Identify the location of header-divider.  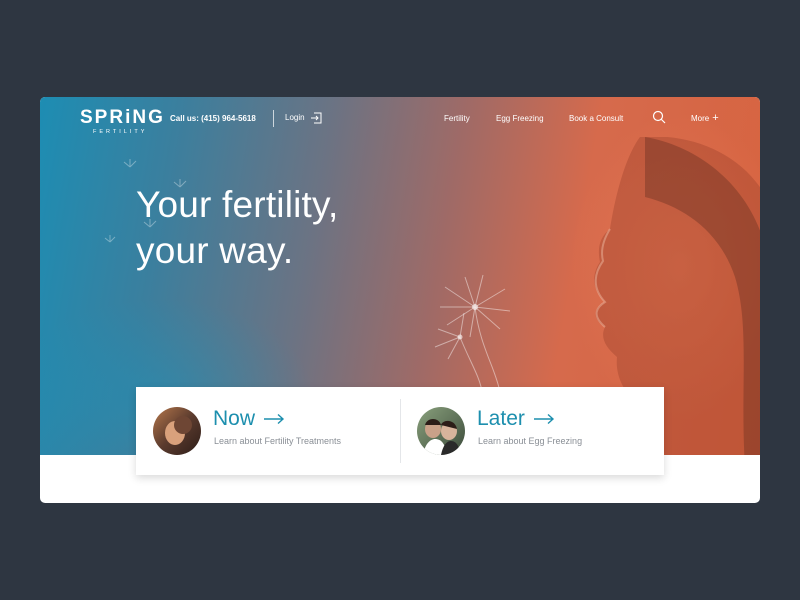
(273, 118).